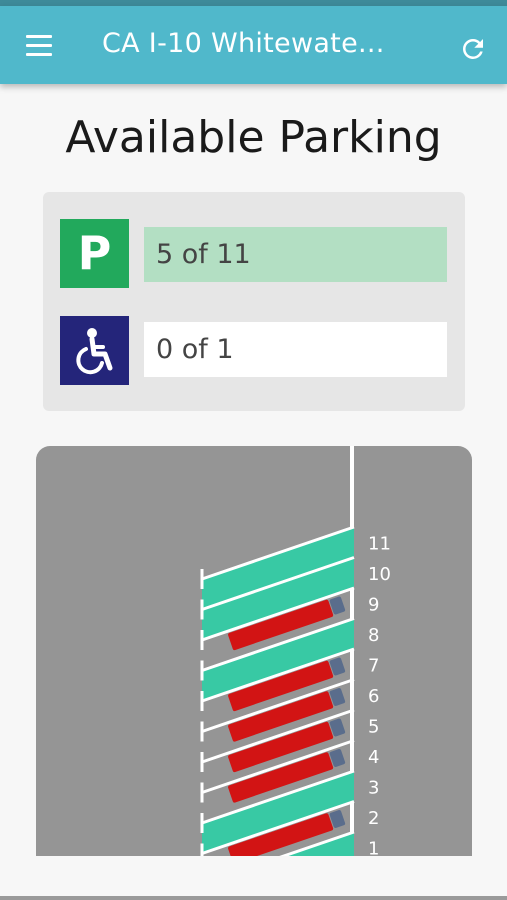 This screenshot has width=507, height=900. What do you see at coordinates (295, 349) in the screenshot?
I see `accessible-availability-count: 0 of 1` at bounding box center [295, 349].